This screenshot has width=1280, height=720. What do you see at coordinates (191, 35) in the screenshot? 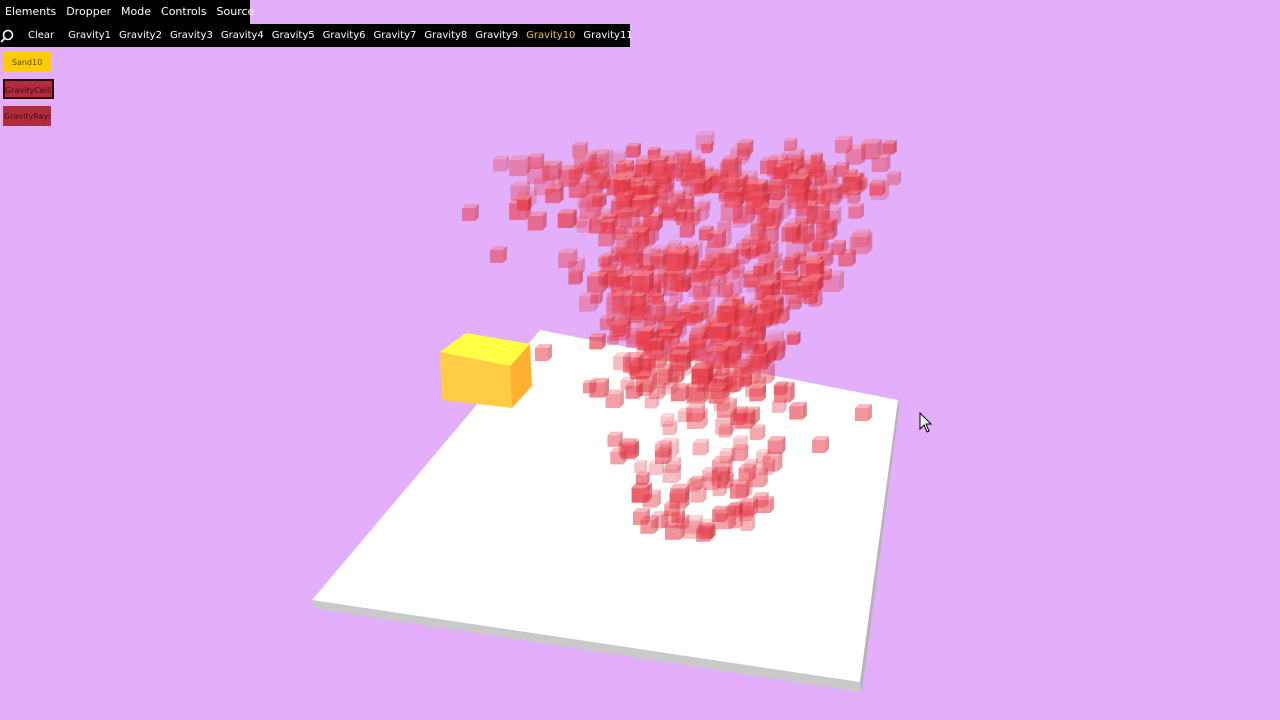
I see `tool-gravity3: Gravity3` at bounding box center [191, 35].